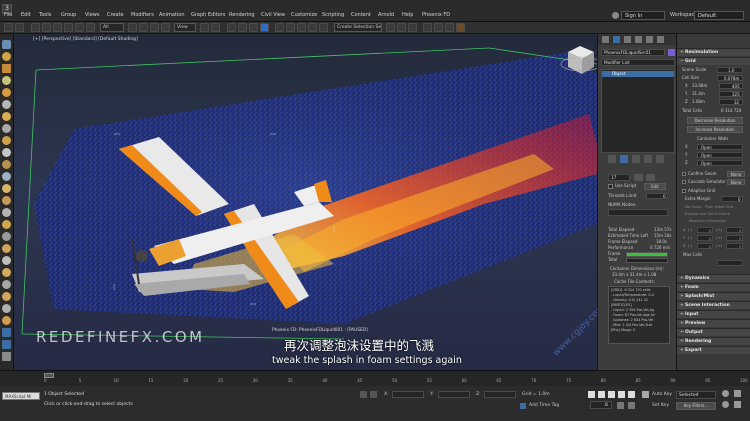 This screenshot has height=421, width=750. Describe the element at coordinates (612, 159) in the screenshot. I see `pin-stack-icon` at that location.